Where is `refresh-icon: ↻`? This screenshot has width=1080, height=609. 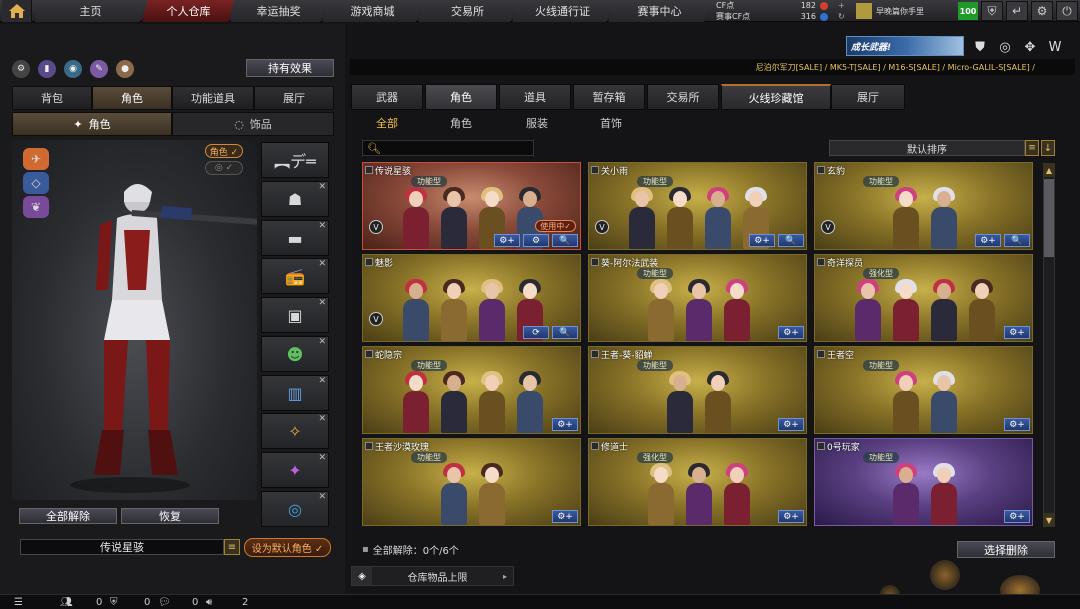 refresh-icon: ↻ is located at coordinates (841, 16).